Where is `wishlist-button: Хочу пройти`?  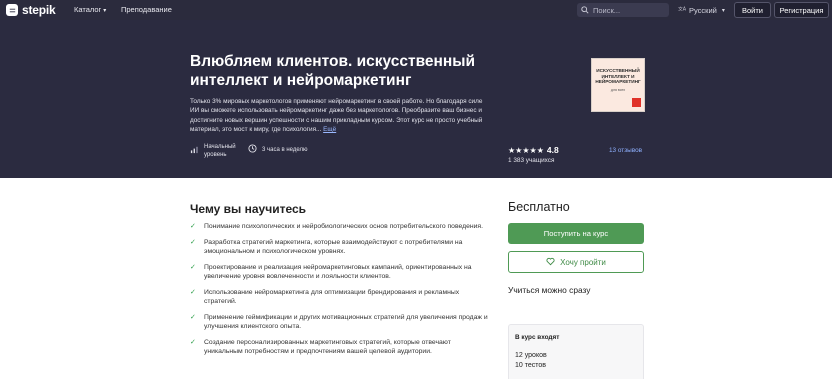
wishlist-button: Хочу пройти is located at coordinates (576, 262).